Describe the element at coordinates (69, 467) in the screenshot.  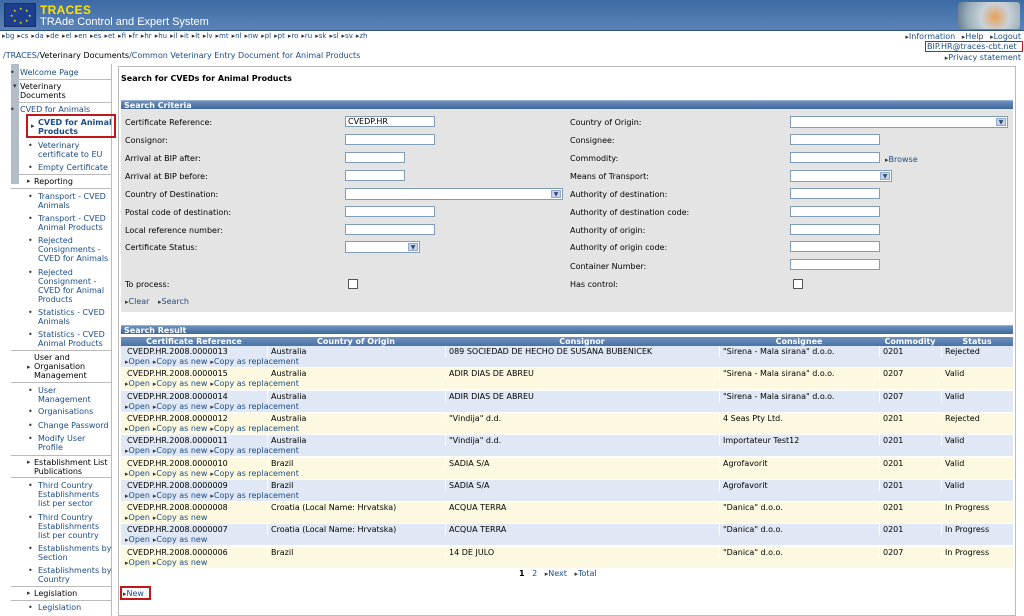
I see `sidebar-group-estab-pub: Establishment List Publications` at that location.